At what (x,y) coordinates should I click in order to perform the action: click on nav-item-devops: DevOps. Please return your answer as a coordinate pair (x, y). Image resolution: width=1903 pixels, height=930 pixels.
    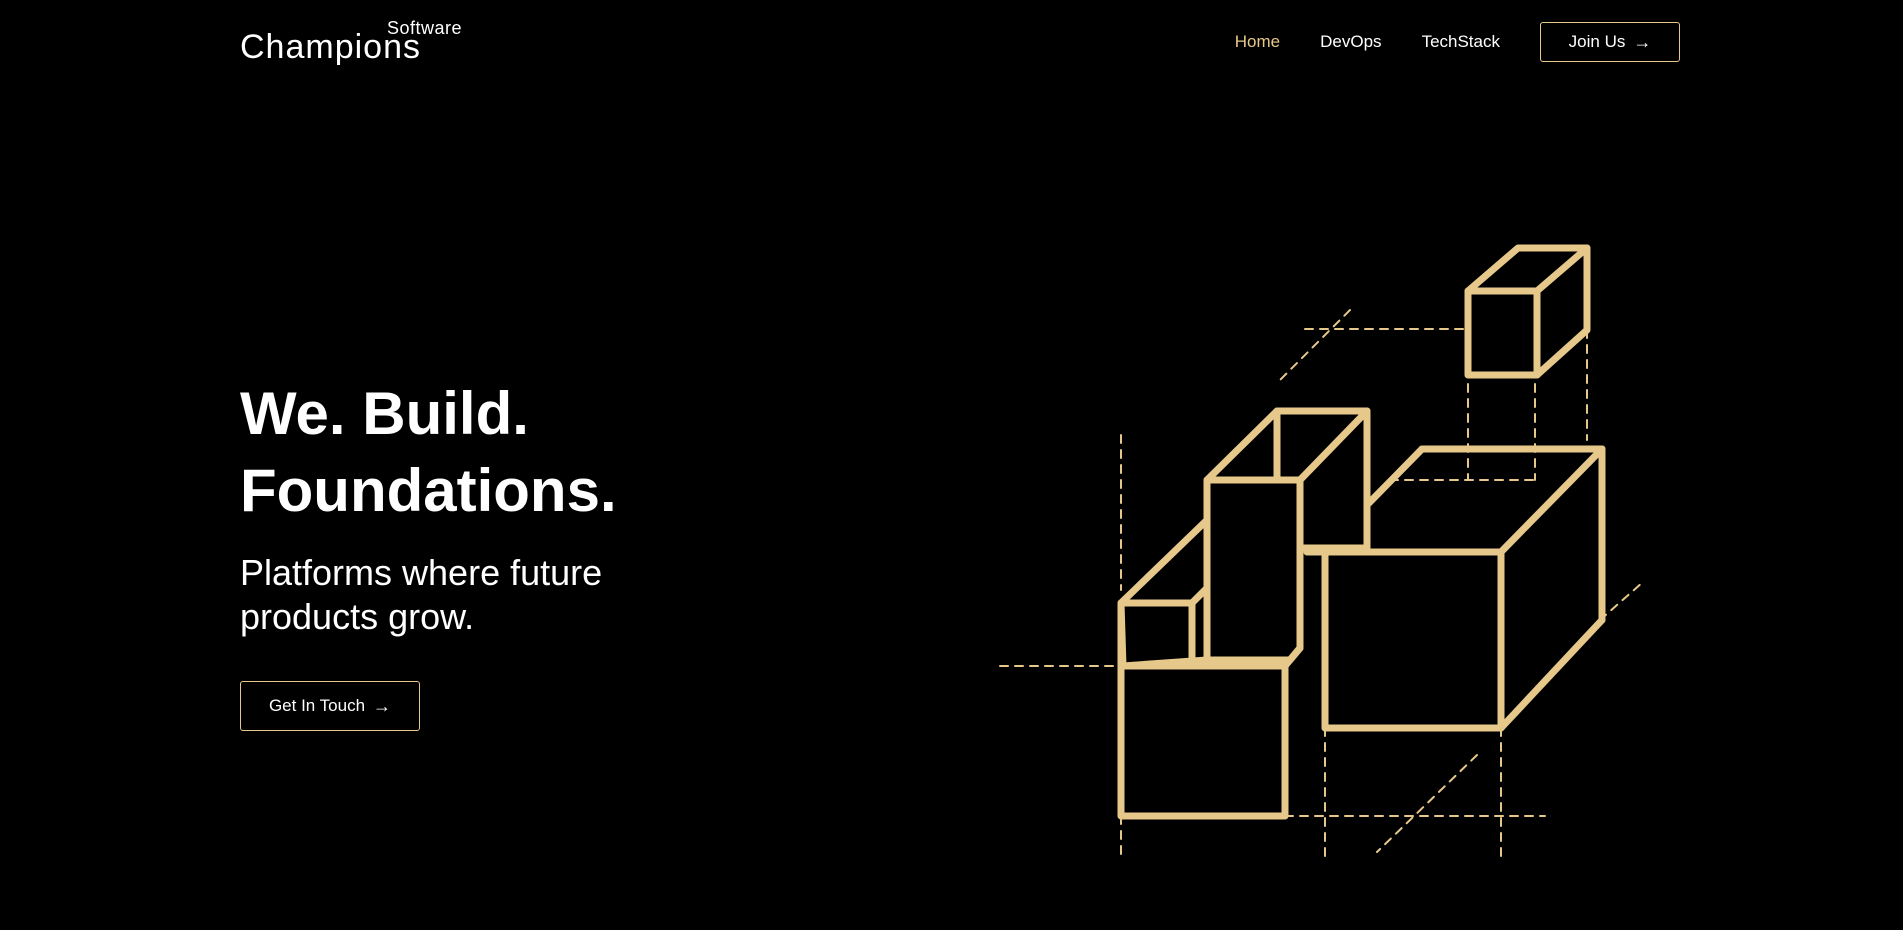
    Looking at the image, I should click on (1350, 42).